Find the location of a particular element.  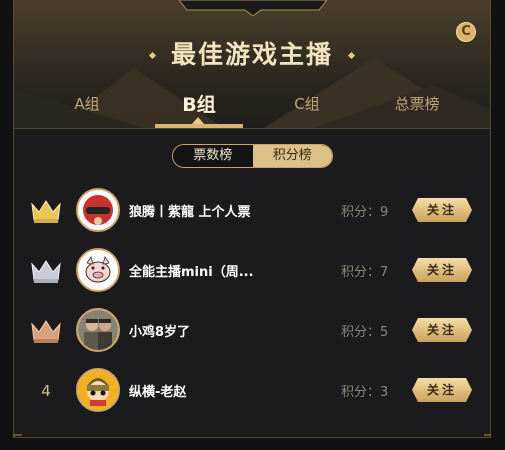

ranking-toggle: 票数榜 积分榜 is located at coordinates (252, 156).